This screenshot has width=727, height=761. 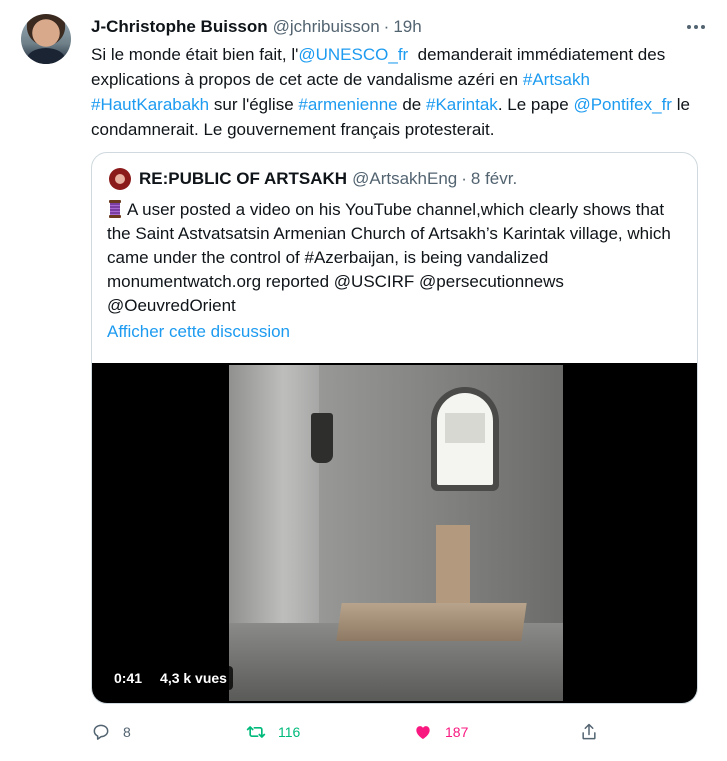 I want to click on hashtag-karintak: #Karintak, so click(x=462, y=104).